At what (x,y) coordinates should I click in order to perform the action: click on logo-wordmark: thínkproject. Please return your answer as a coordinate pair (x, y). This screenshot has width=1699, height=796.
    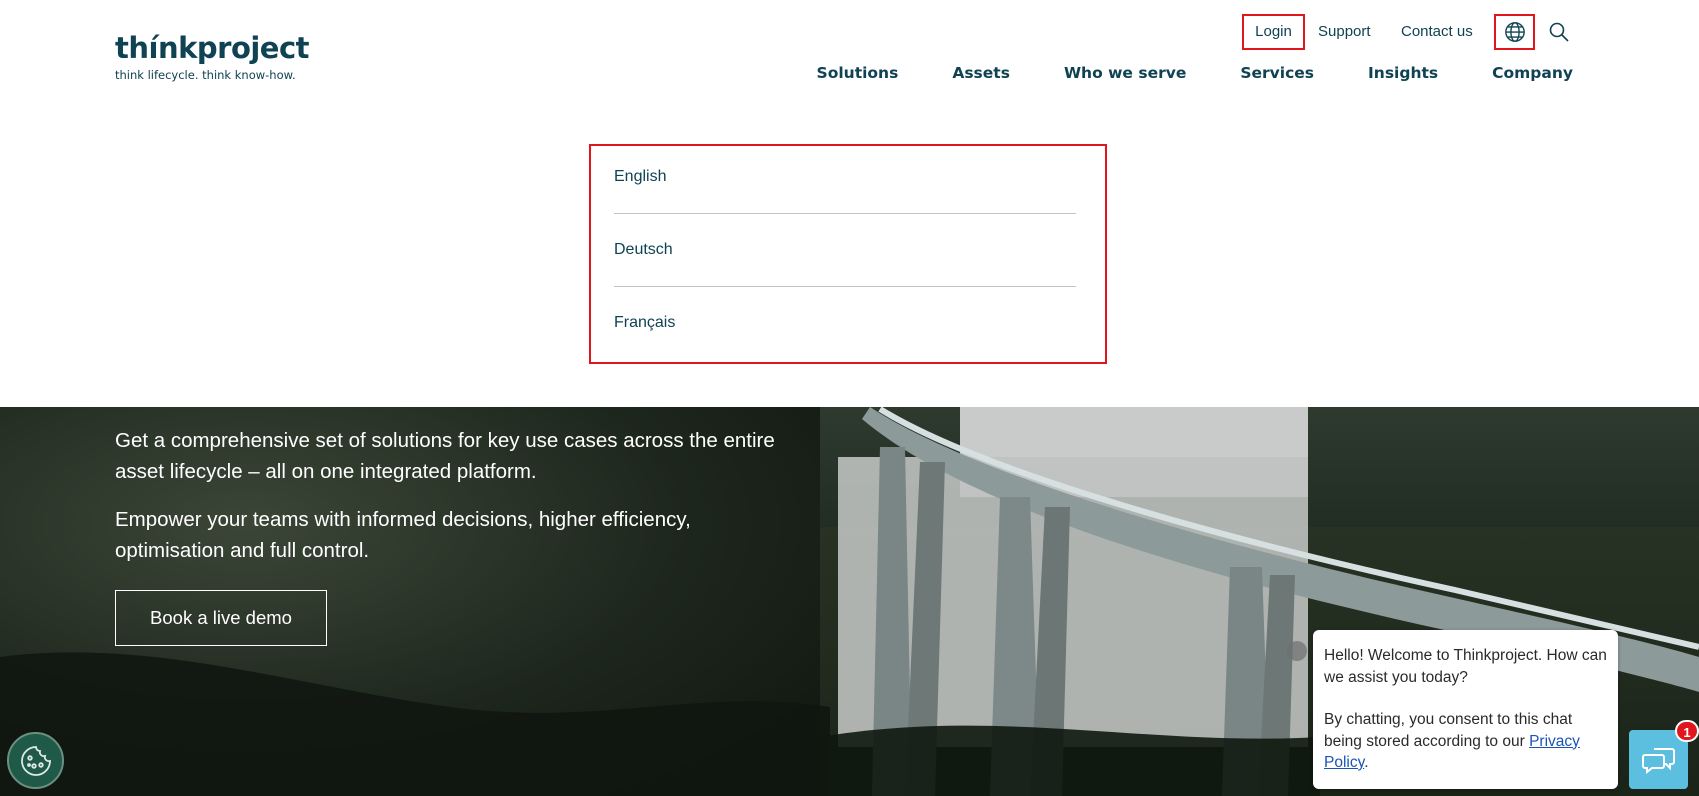
    Looking at the image, I should click on (212, 48).